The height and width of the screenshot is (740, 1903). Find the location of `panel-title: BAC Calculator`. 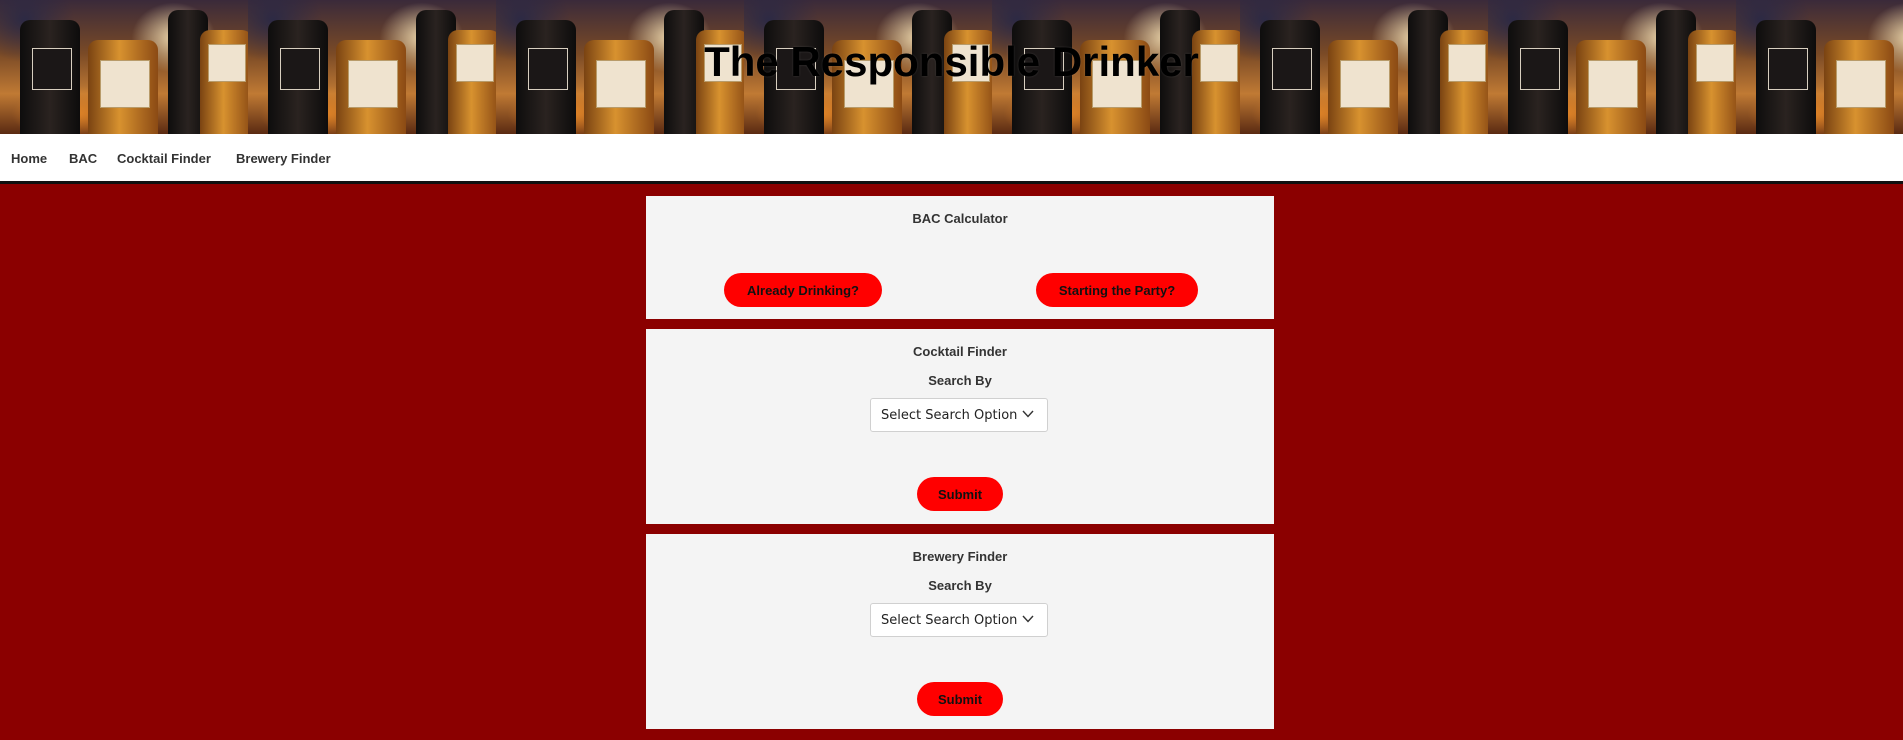

panel-title: BAC Calculator is located at coordinates (960, 218).